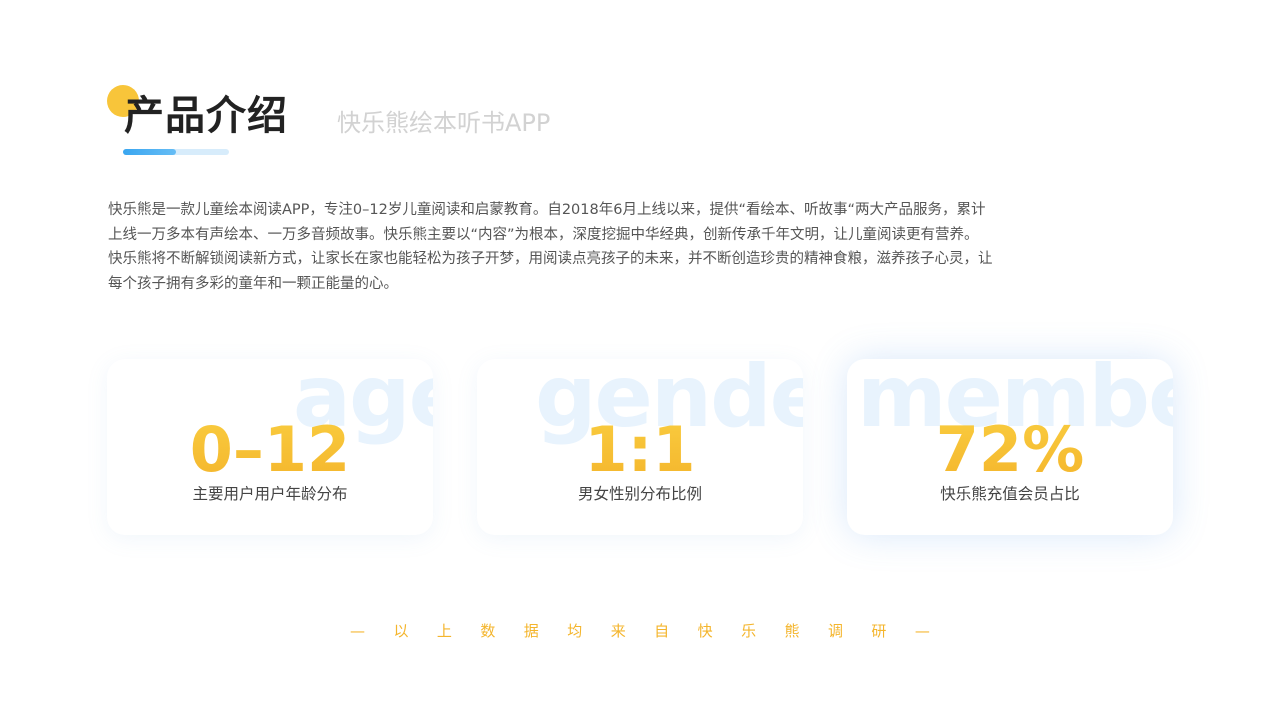 The width and height of the screenshot is (1280, 720). I want to click on stat-card-age: age 0–12 主要用户用户年龄分布, so click(270, 447).